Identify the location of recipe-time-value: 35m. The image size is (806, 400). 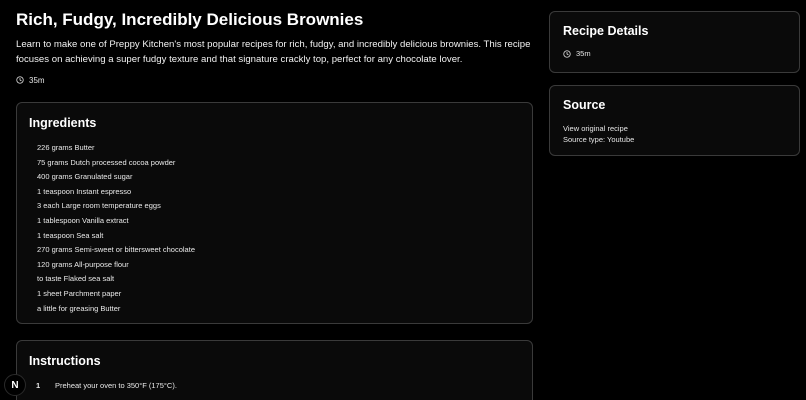
(37, 80).